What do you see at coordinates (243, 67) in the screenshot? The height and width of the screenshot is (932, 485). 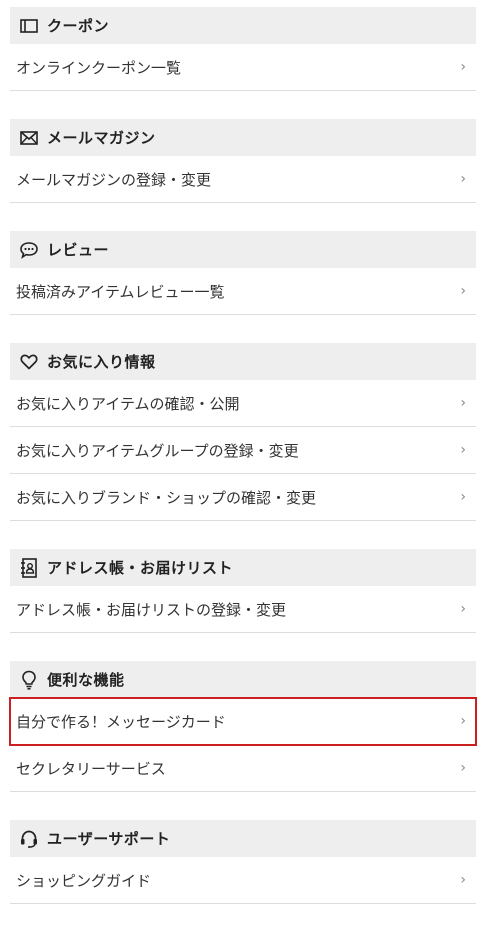 I see `menu-item-online-coupons: オンラインクーポン一覧 ›` at bounding box center [243, 67].